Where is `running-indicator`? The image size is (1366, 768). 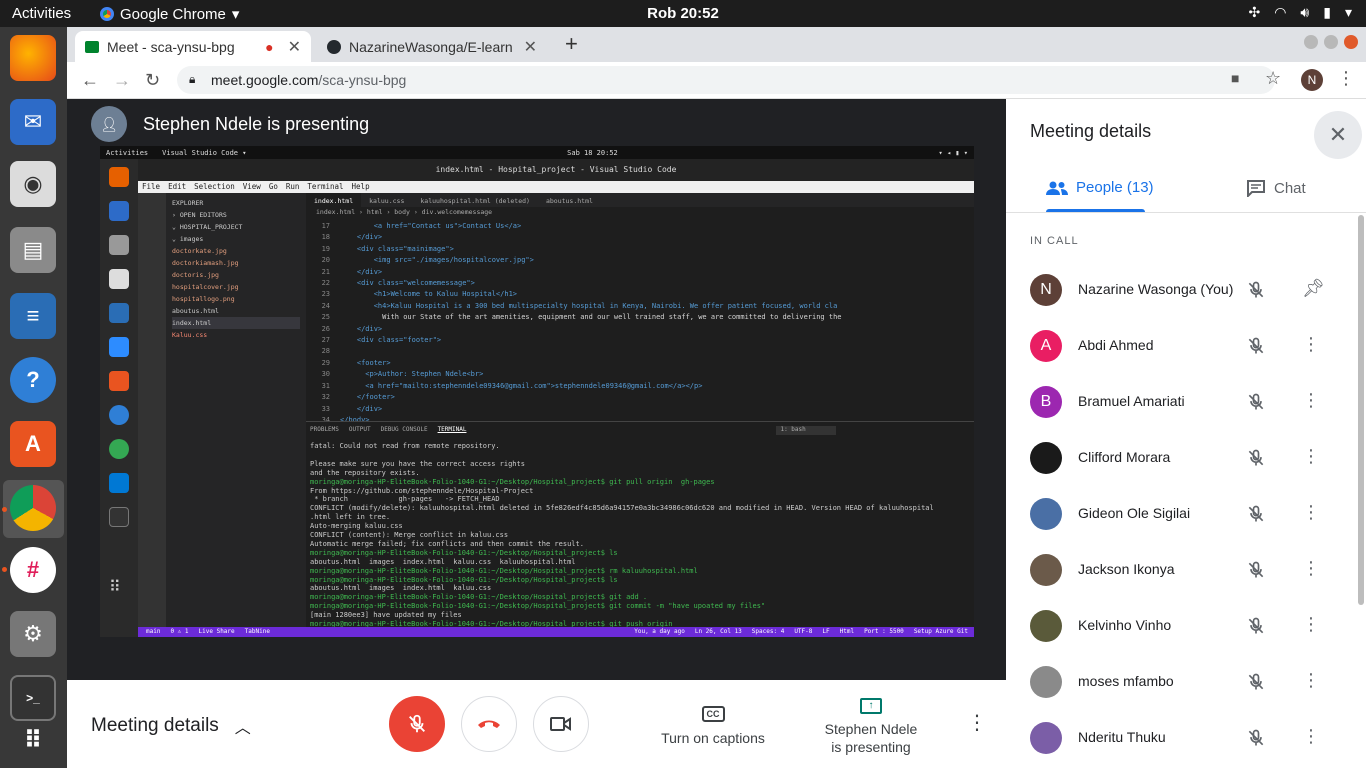 running-indicator is located at coordinates (4, 509).